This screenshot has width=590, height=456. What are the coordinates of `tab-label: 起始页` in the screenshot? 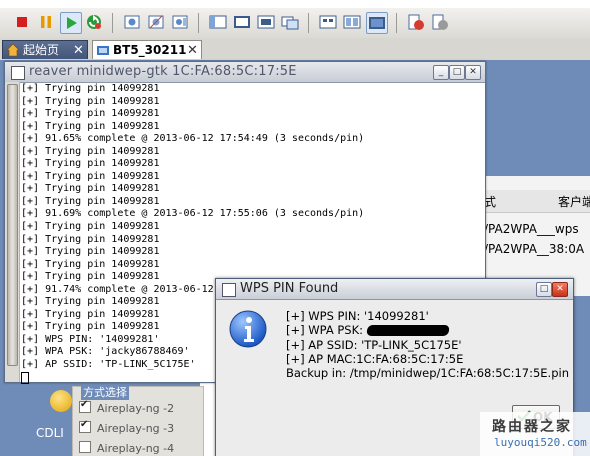 It's located at (41, 50).